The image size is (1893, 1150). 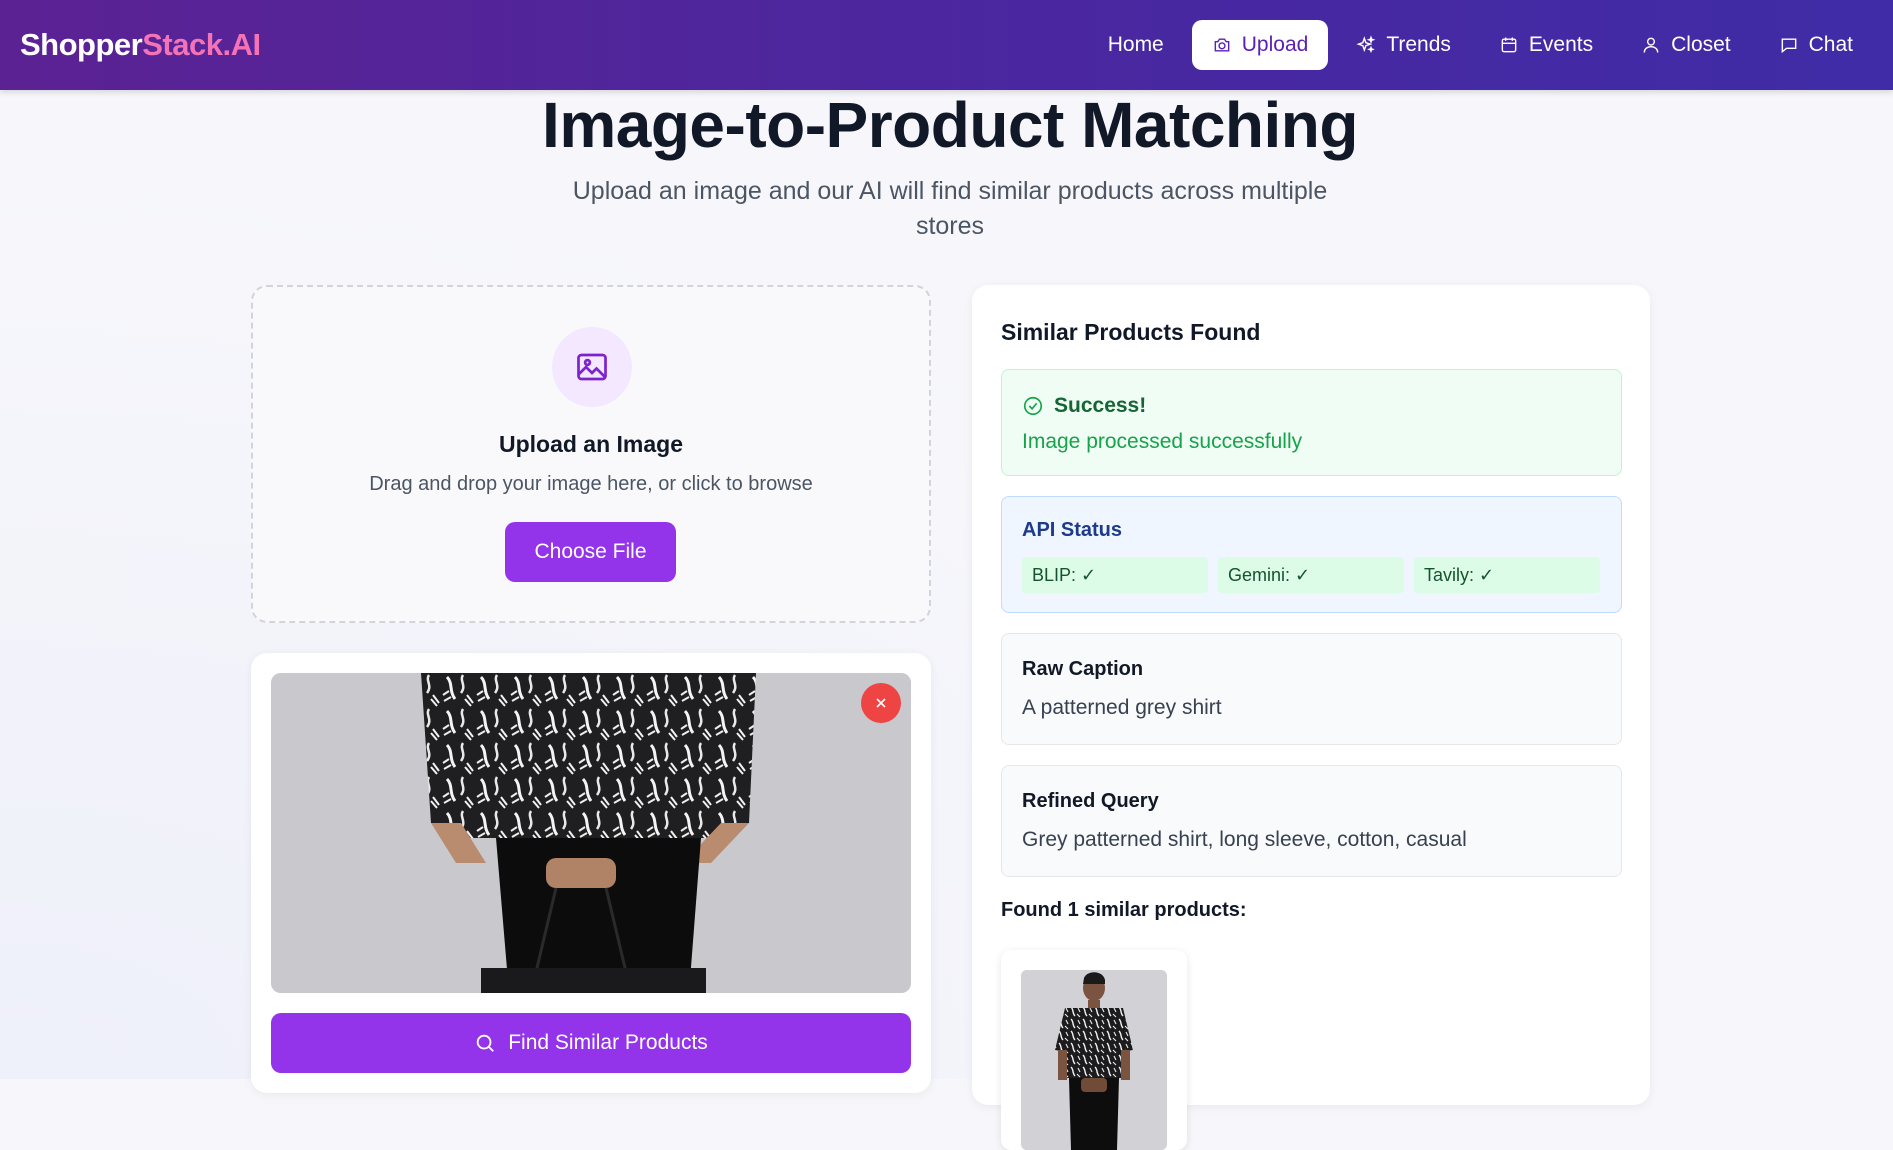 I want to click on uploaded-image-preview, so click(x=591, y=833).